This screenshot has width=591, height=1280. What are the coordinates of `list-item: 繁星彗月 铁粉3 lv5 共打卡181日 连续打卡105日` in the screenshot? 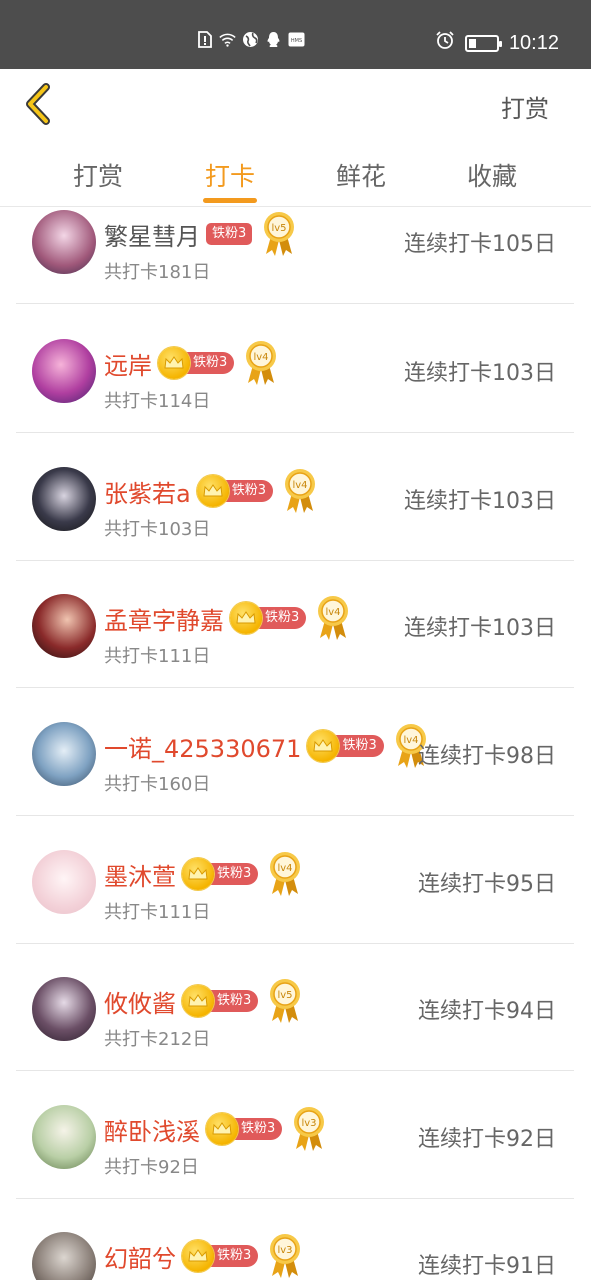 It's located at (295, 256).